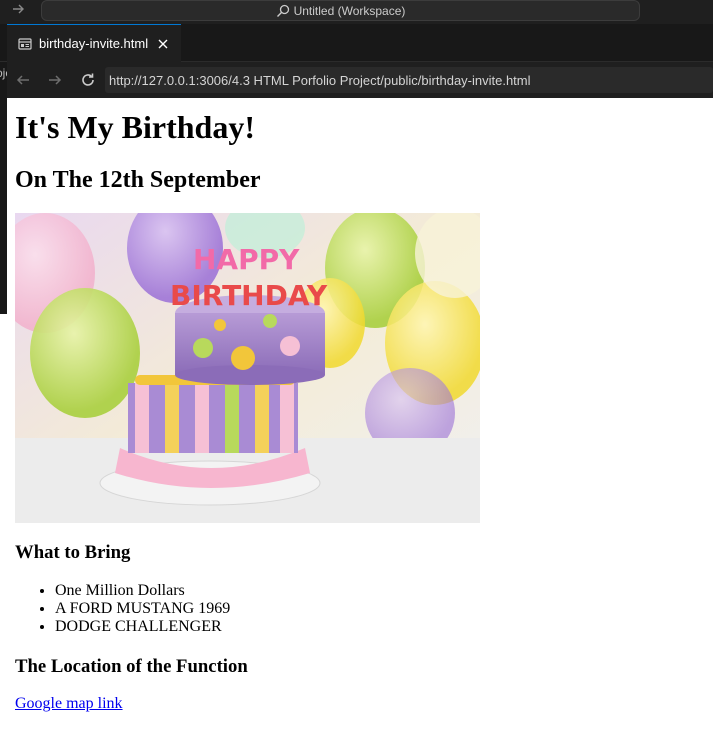 The height and width of the screenshot is (756, 713). Describe the element at coordinates (131, 666) in the screenshot. I see `location-heading: The Location of the Function` at that location.